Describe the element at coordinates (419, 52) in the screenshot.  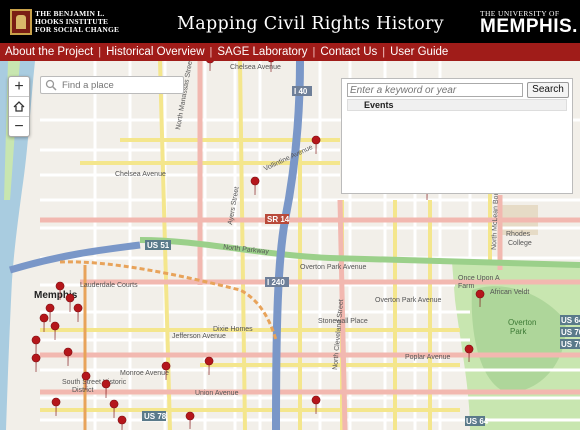
I see `nav-user-guide: User Guide` at that location.